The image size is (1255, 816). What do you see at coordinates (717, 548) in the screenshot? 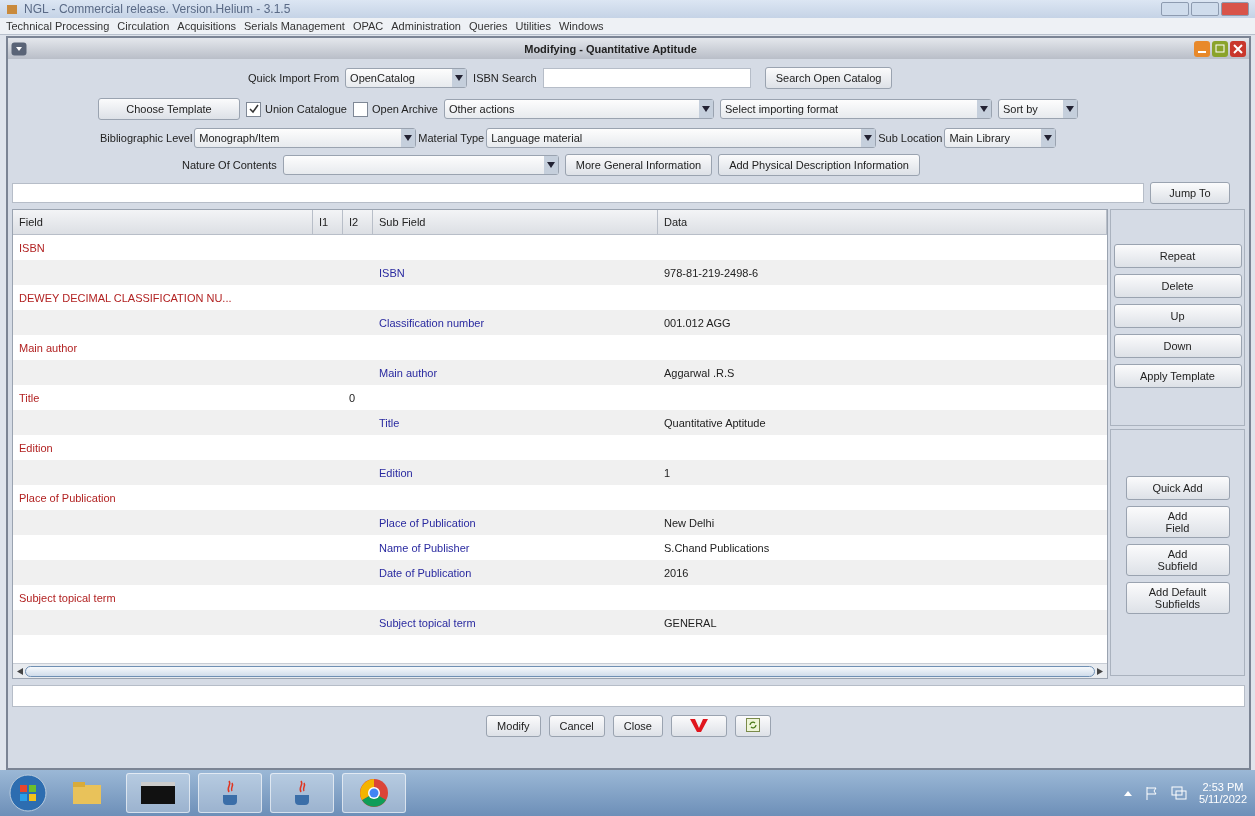
I see `table-cell-text: S.Chand Publications` at bounding box center [717, 548].